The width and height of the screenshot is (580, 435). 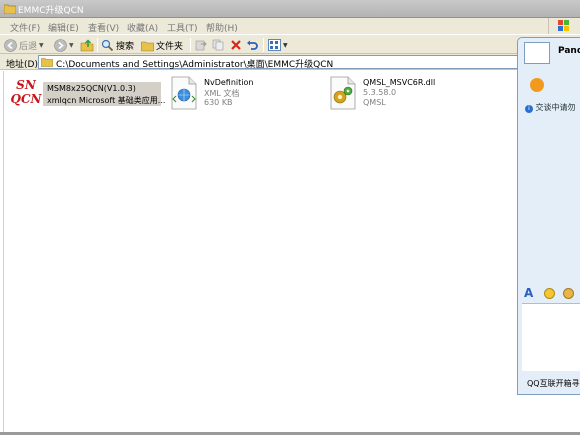 I want to click on sticker-icon, so click(x=568, y=293).